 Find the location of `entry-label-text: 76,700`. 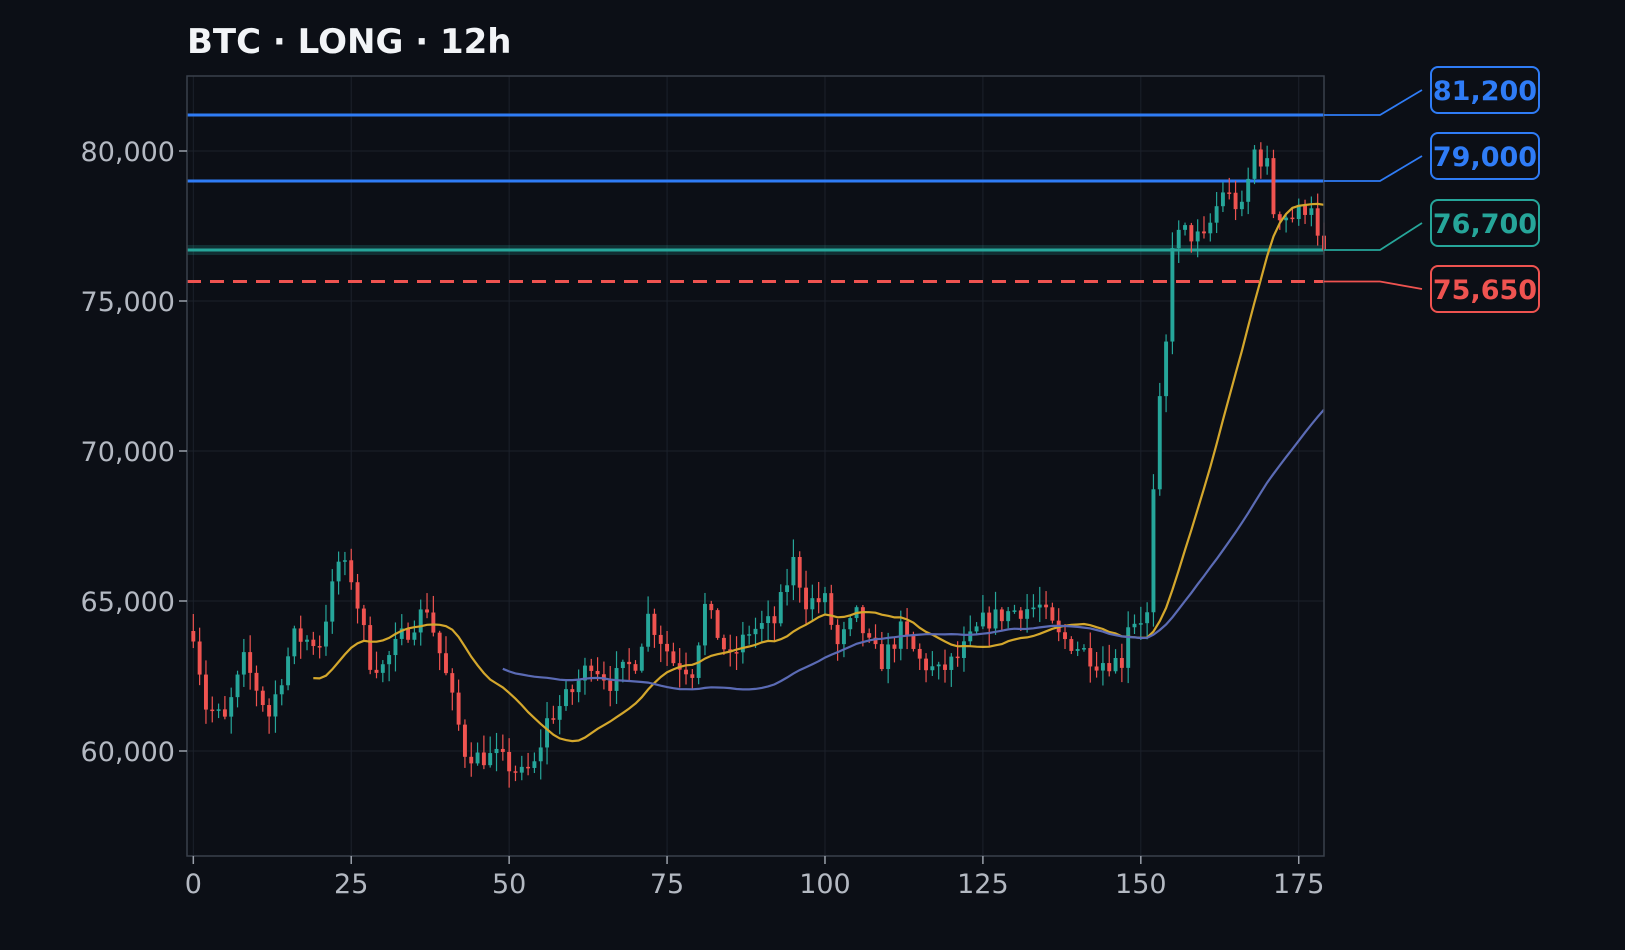

entry-label-text: 76,700 is located at coordinates (1485, 224).